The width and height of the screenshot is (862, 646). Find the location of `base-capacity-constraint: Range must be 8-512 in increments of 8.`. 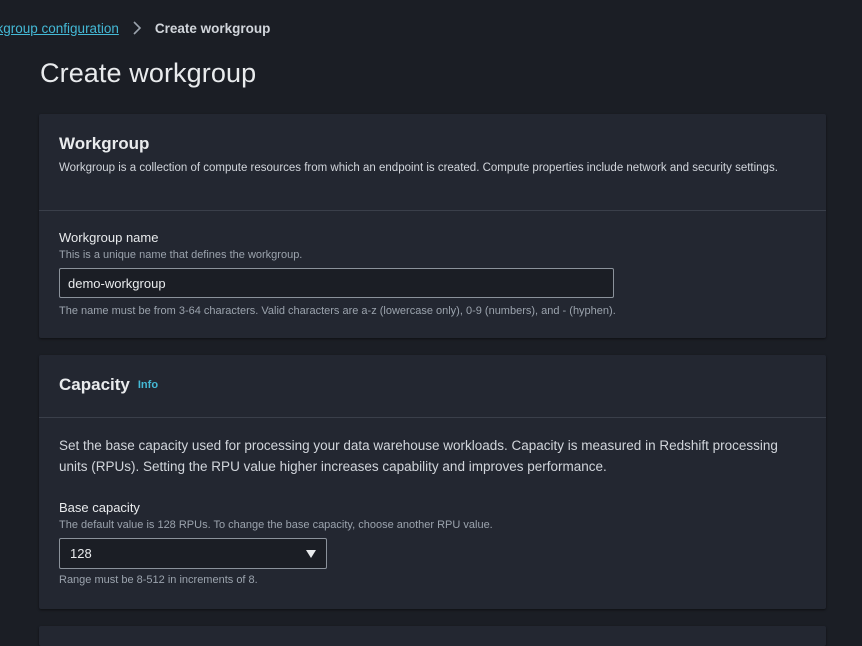

base-capacity-constraint: Range must be 8-512 in increments of 8. is located at coordinates (158, 580).